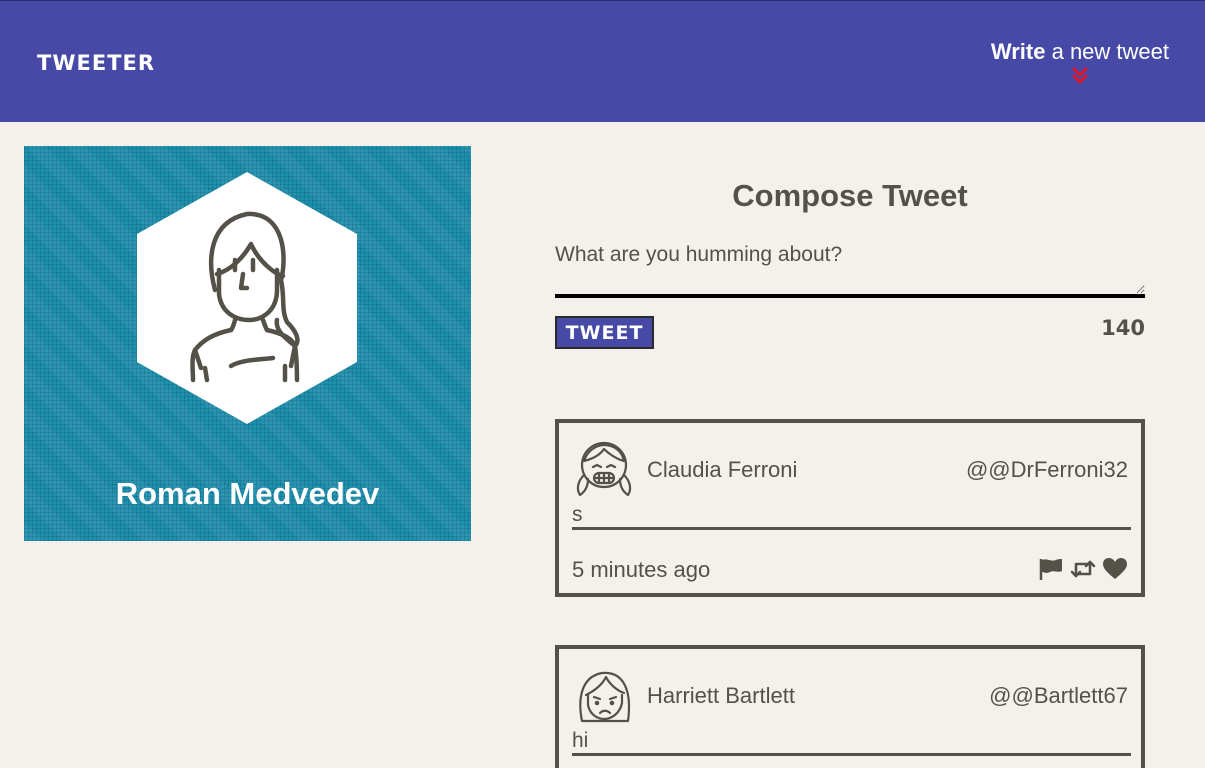  What do you see at coordinates (1018, 51) in the screenshot?
I see `write-tweet-label-strong: Write` at bounding box center [1018, 51].